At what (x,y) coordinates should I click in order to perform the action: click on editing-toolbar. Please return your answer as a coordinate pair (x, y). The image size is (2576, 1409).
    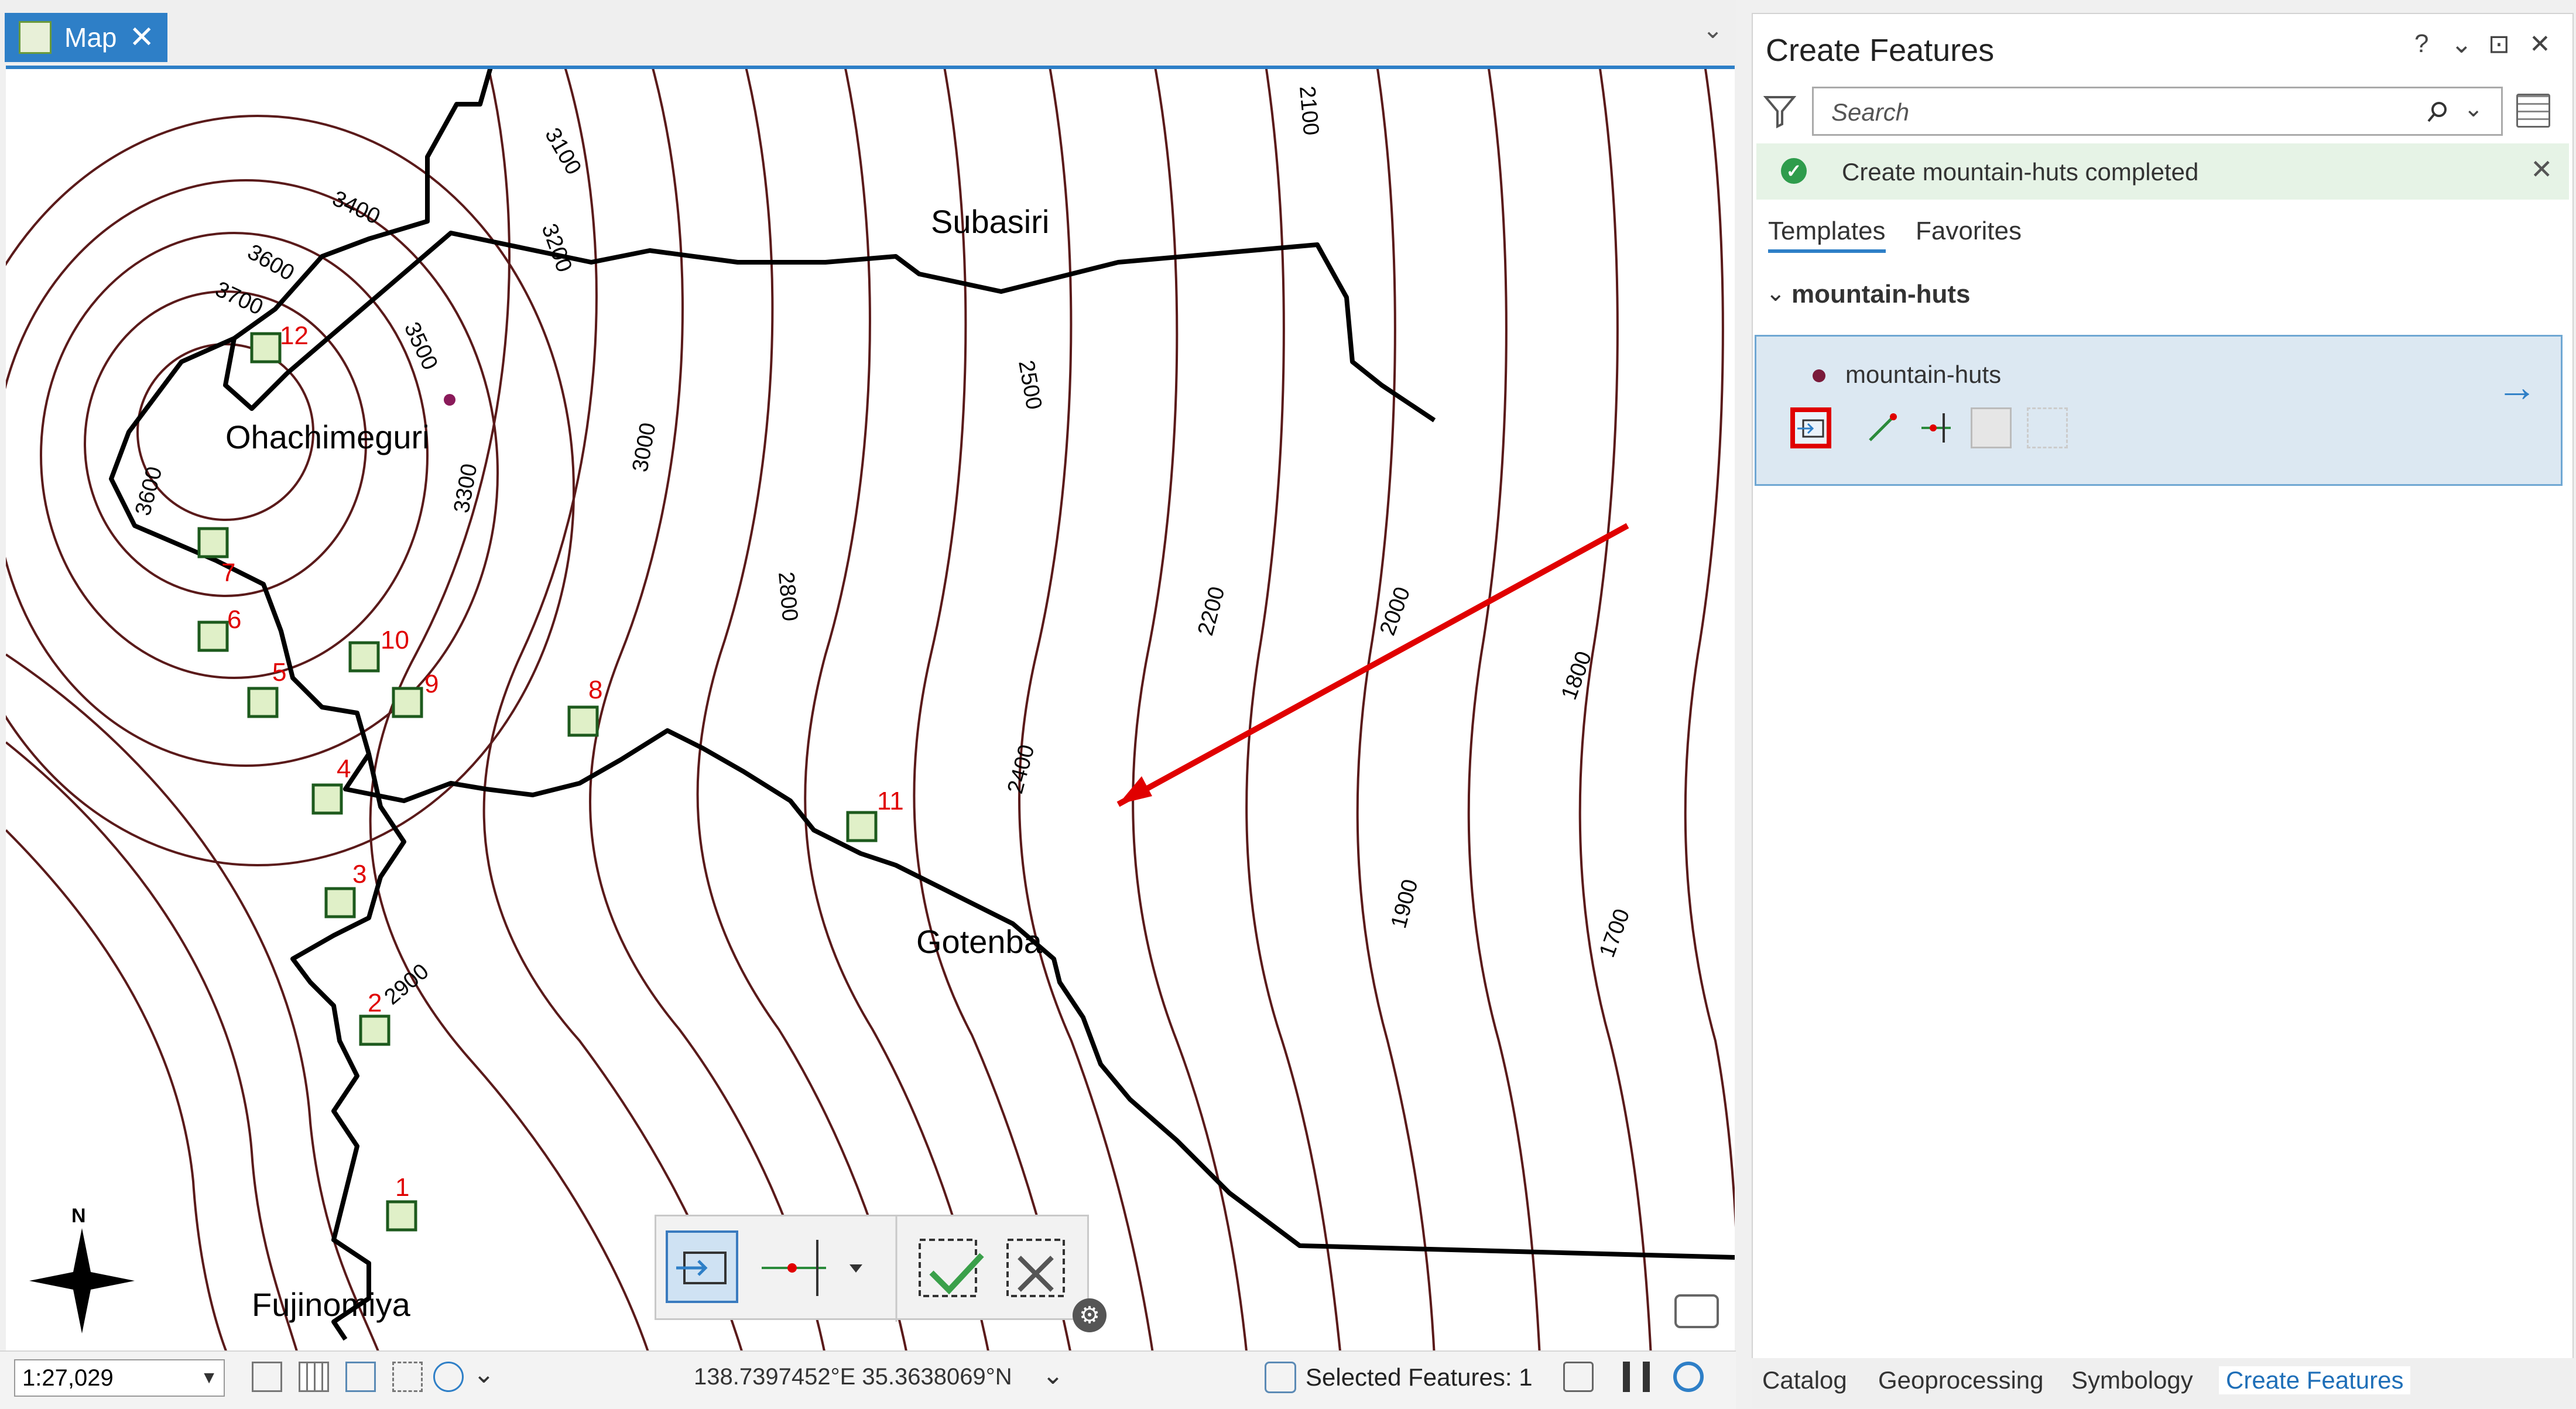
    Looking at the image, I should click on (872, 1268).